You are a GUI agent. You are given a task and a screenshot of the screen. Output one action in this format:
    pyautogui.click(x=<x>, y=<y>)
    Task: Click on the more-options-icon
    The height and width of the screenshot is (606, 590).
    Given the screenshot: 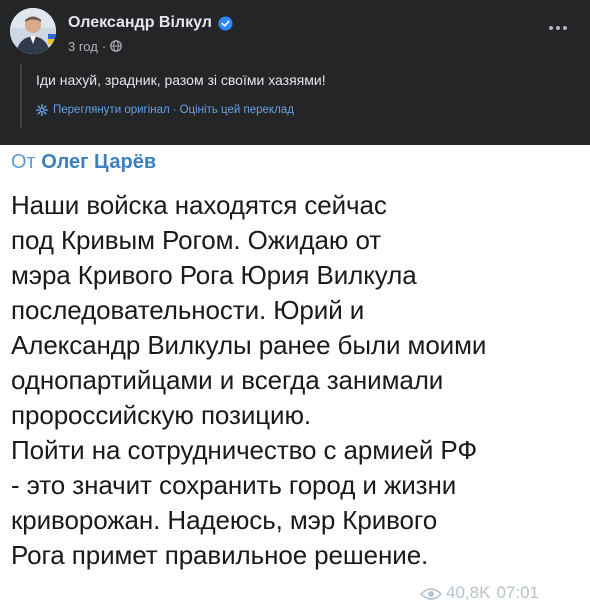 What is the action you would take?
    pyautogui.click(x=558, y=28)
    